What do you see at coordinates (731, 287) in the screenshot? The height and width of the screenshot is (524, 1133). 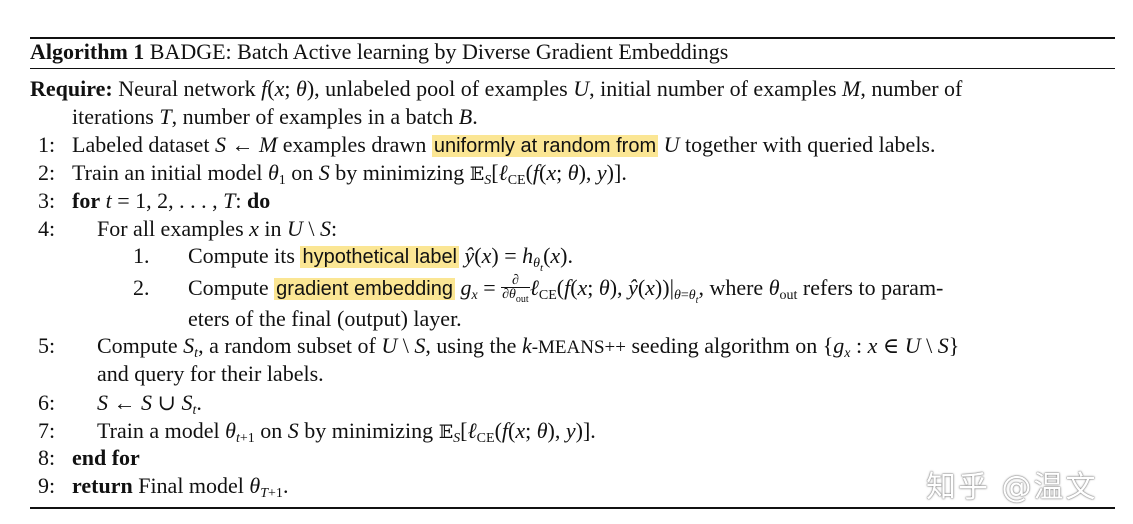 I see `step-text: , where` at bounding box center [731, 287].